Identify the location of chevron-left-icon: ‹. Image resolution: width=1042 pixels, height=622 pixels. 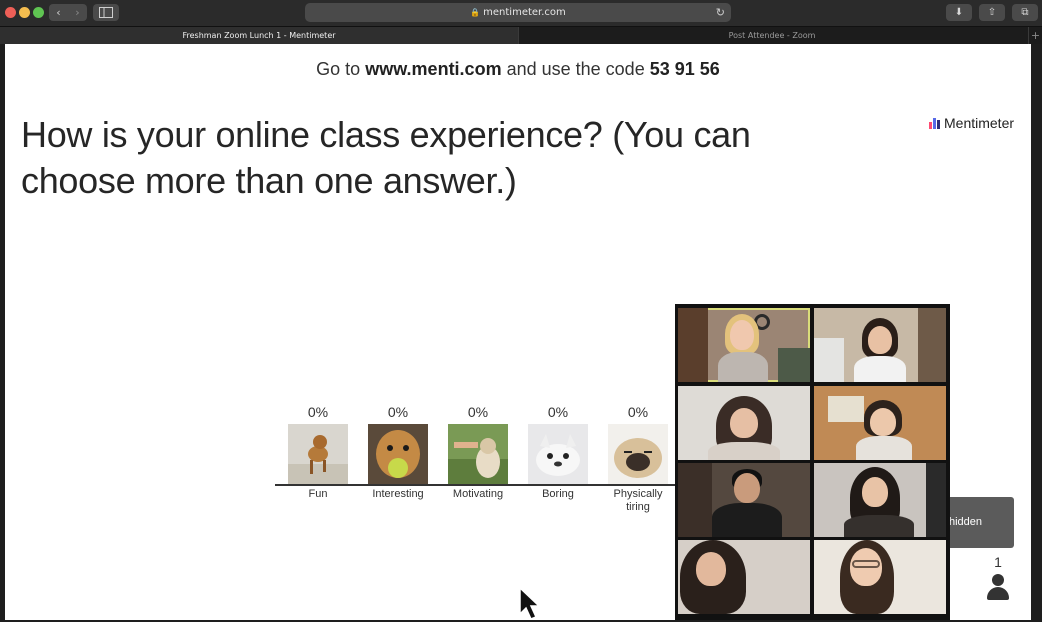
(58, 12).